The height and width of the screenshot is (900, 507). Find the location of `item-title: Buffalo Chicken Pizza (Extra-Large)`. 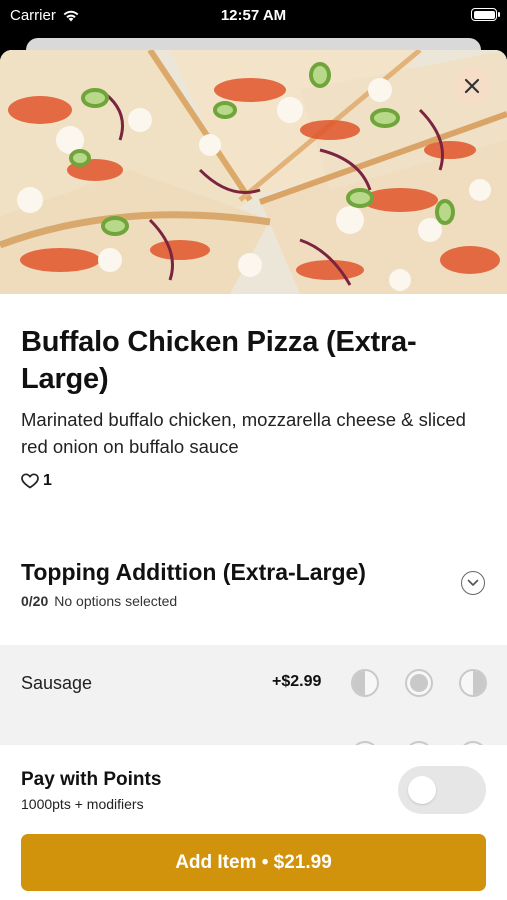

item-title: Buffalo Chicken Pizza (Extra-Large) is located at coordinates (219, 360).